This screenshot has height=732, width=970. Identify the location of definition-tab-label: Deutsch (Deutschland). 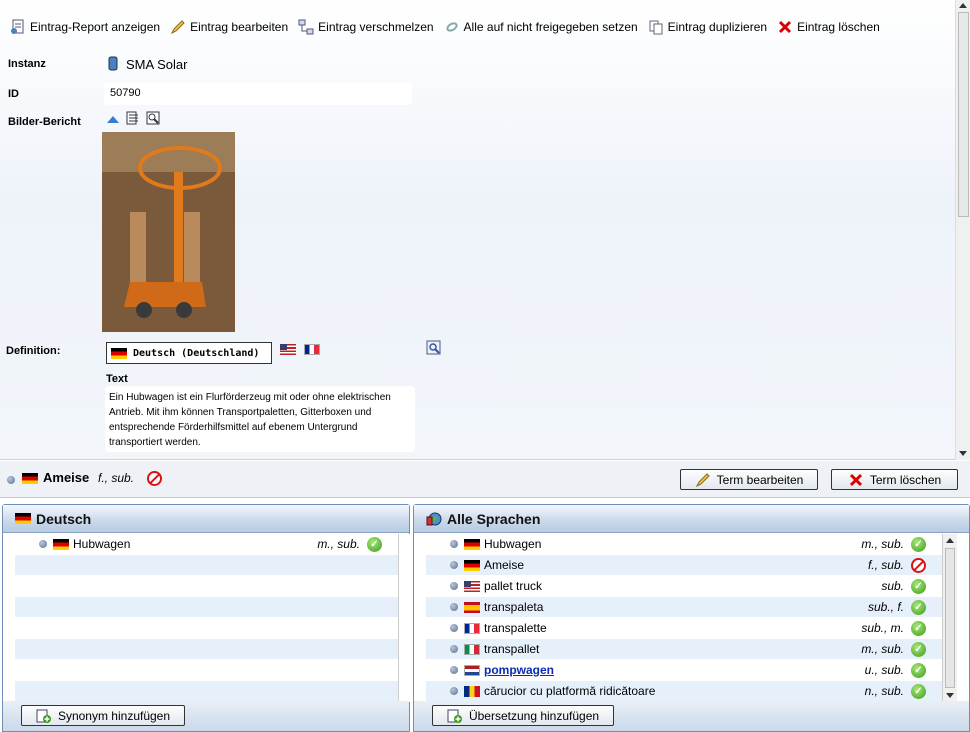
(196, 353).